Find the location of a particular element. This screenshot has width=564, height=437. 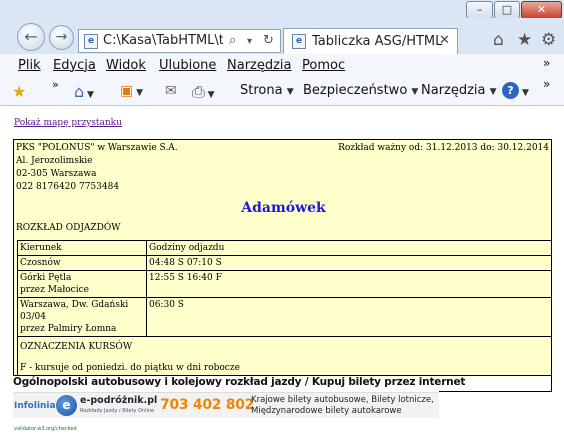

company-phones: 022 8176420 7753484 is located at coordinates (68, 187).